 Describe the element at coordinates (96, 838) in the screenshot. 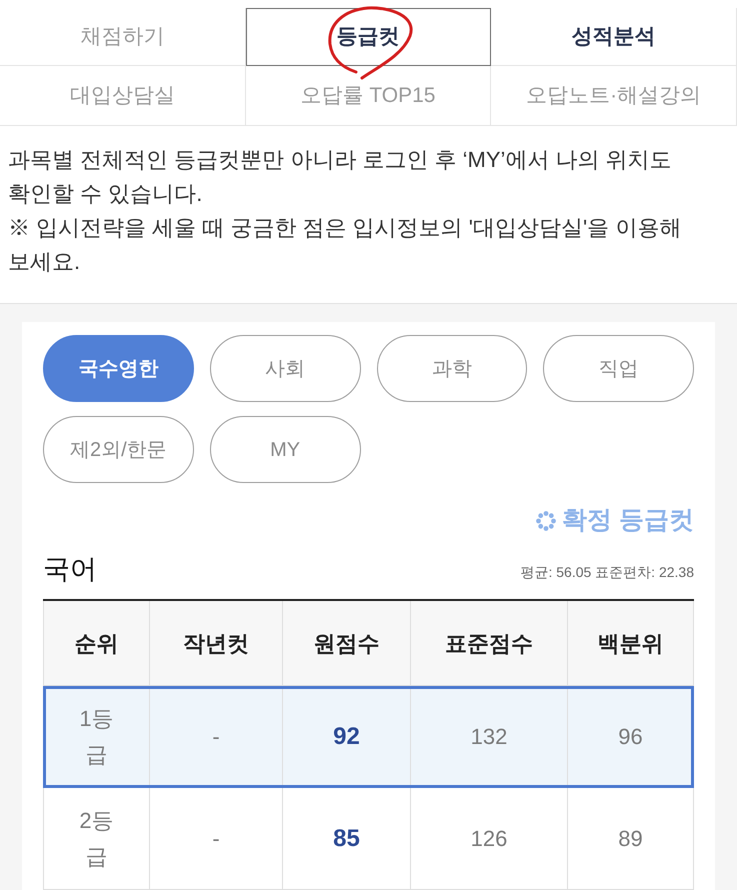

I see `table-cell-text: 2등급` at that location.